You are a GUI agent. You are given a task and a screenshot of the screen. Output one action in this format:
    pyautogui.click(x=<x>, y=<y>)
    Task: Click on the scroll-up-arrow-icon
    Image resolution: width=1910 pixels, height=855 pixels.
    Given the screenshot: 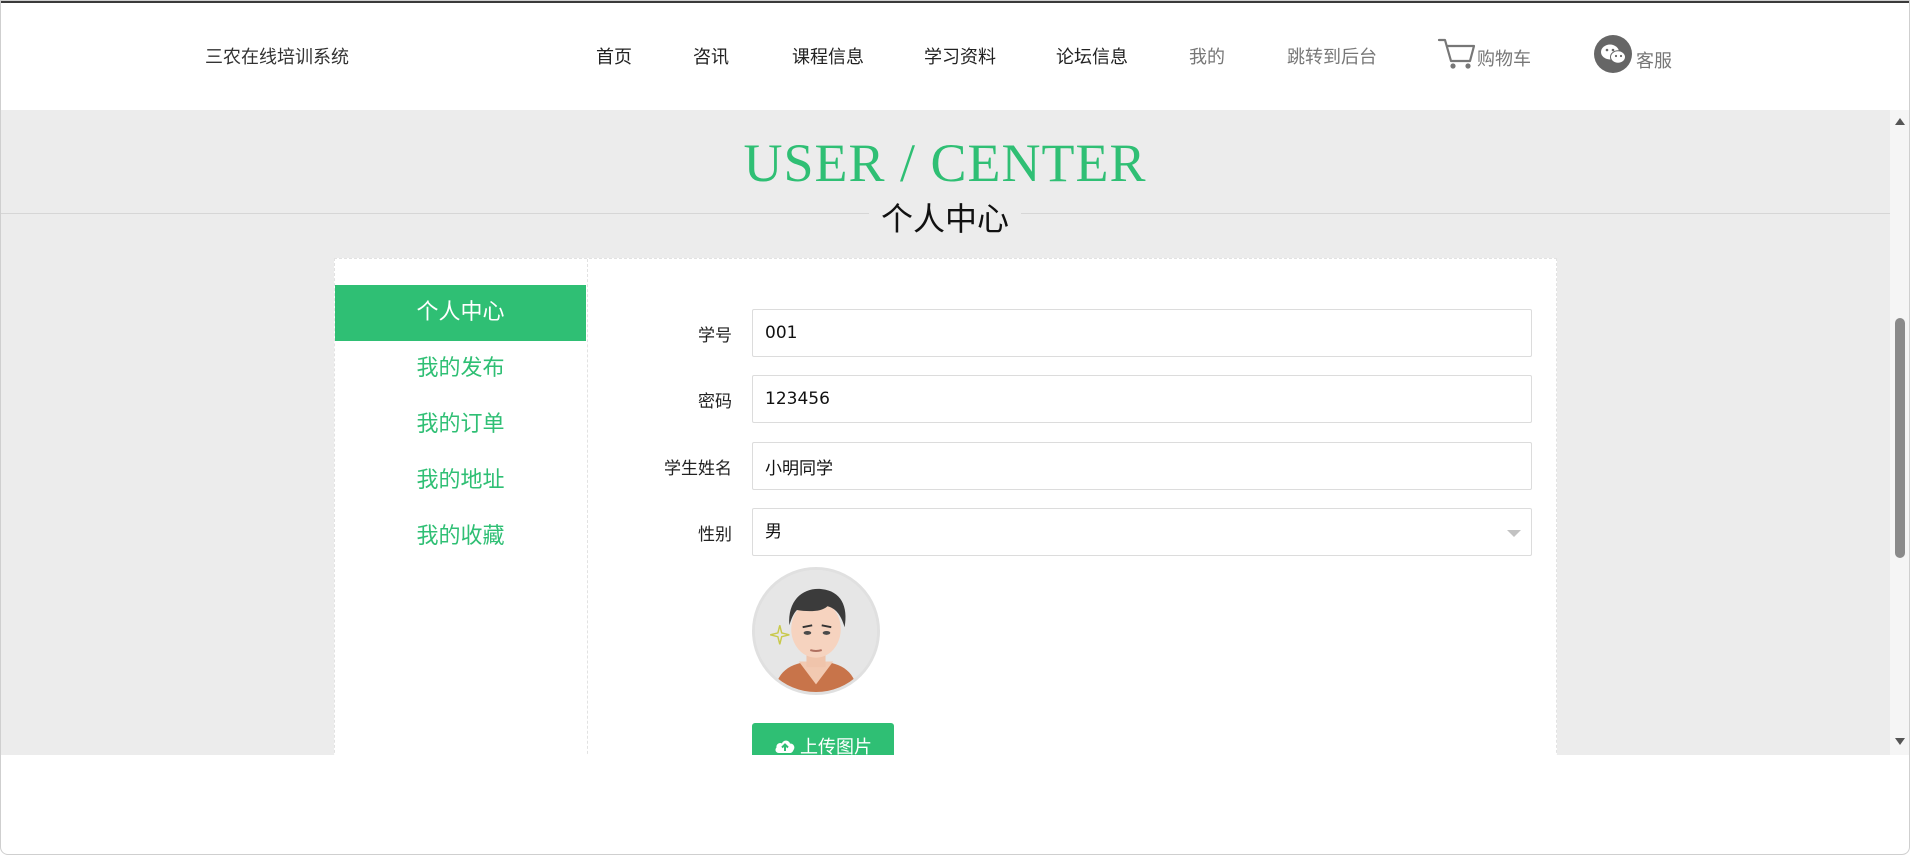 What is the action you would take?
    pyautogui.click(x=1900, y=121)
    